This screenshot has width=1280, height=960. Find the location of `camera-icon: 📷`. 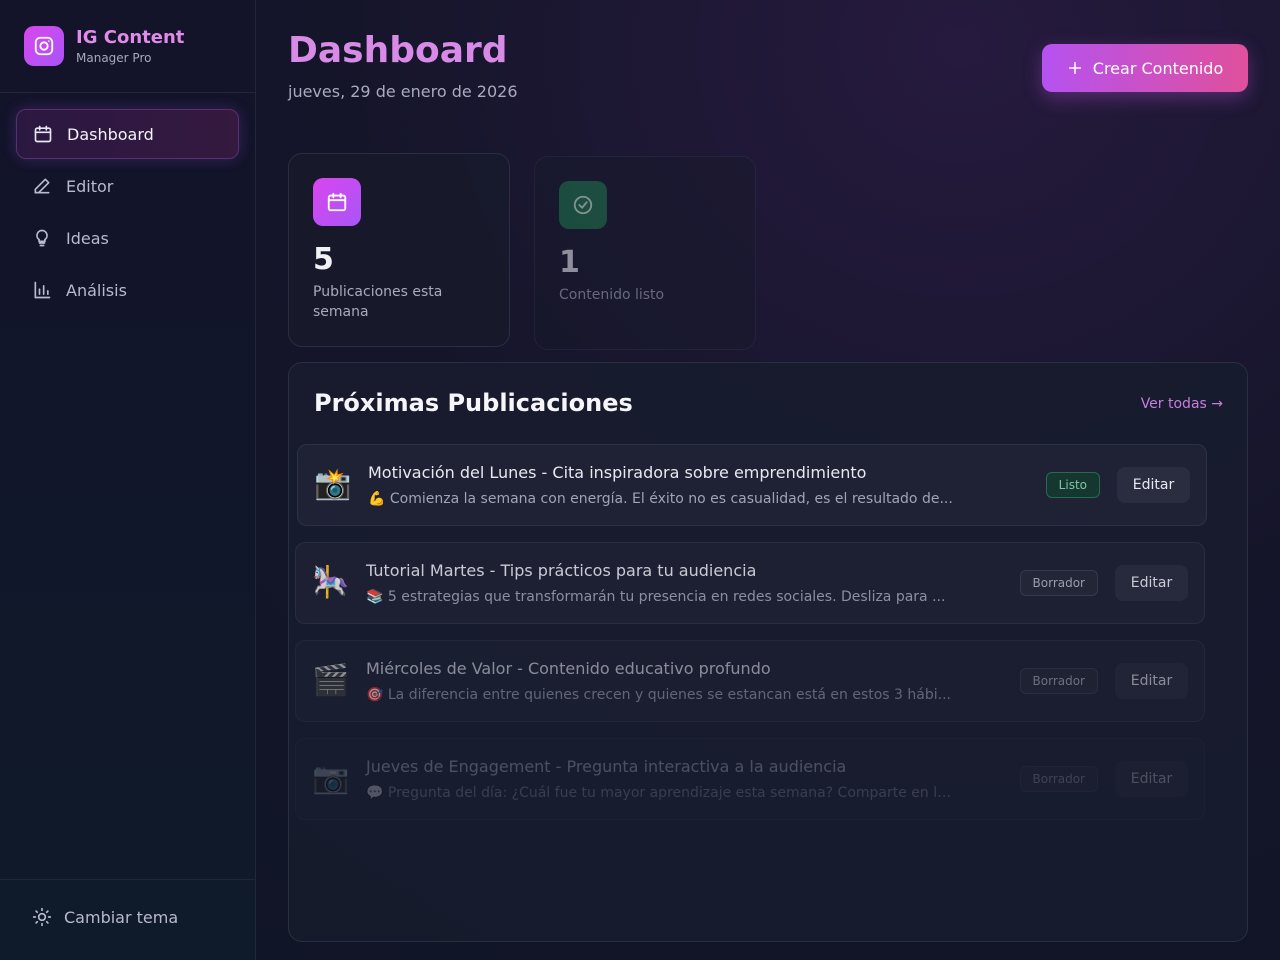

camera-icon: 📷 is located at coordinates (331, 778).